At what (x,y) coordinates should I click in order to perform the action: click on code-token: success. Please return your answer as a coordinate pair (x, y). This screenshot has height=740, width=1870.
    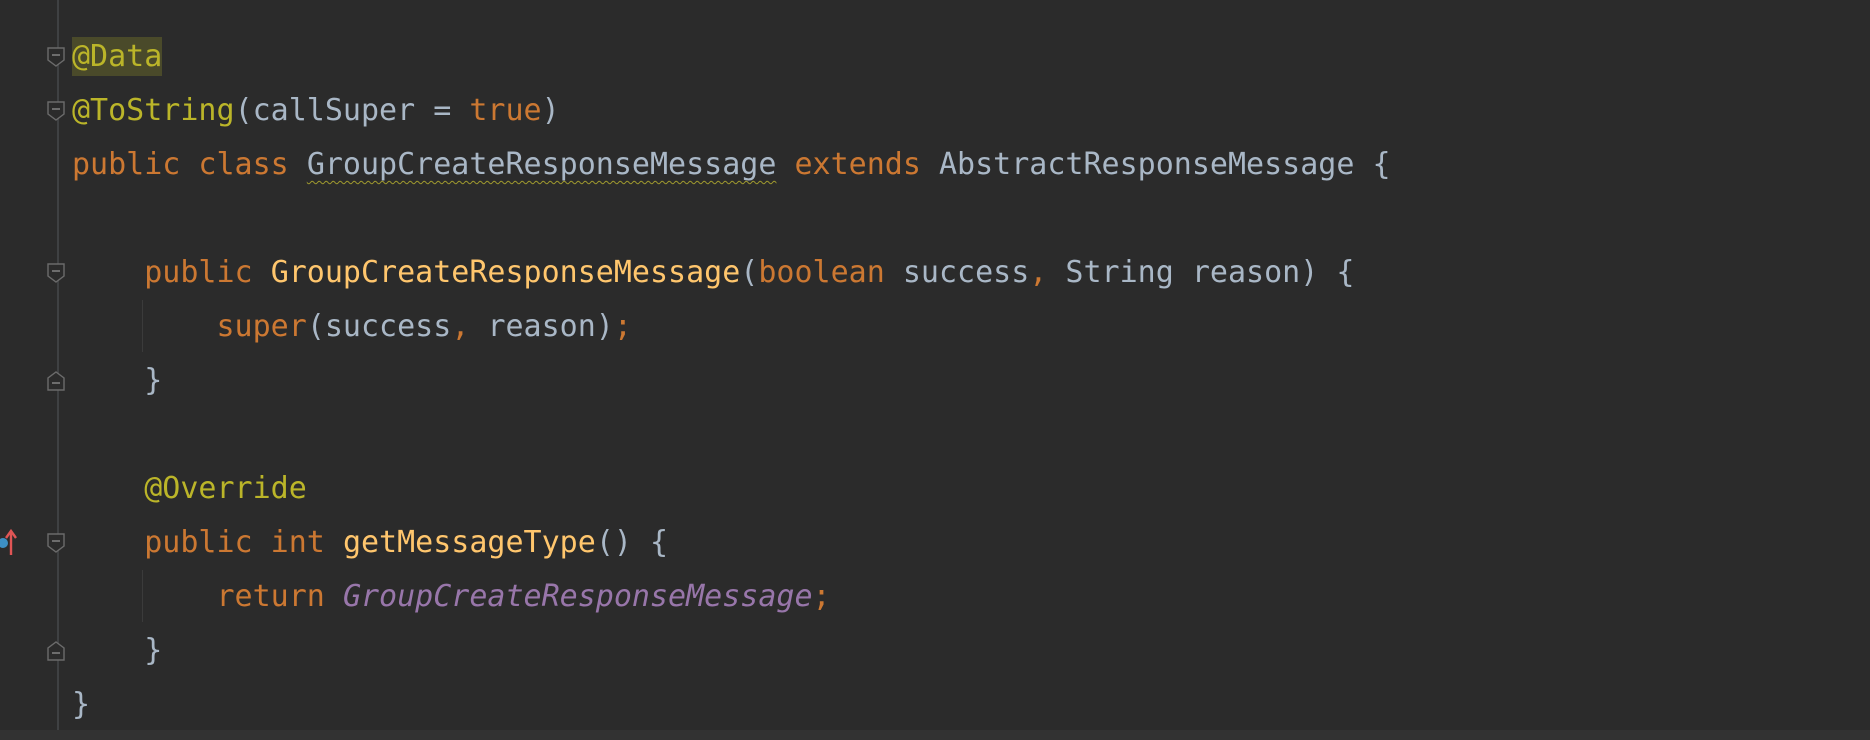
    Looking at the image, I should click on (966, 272).